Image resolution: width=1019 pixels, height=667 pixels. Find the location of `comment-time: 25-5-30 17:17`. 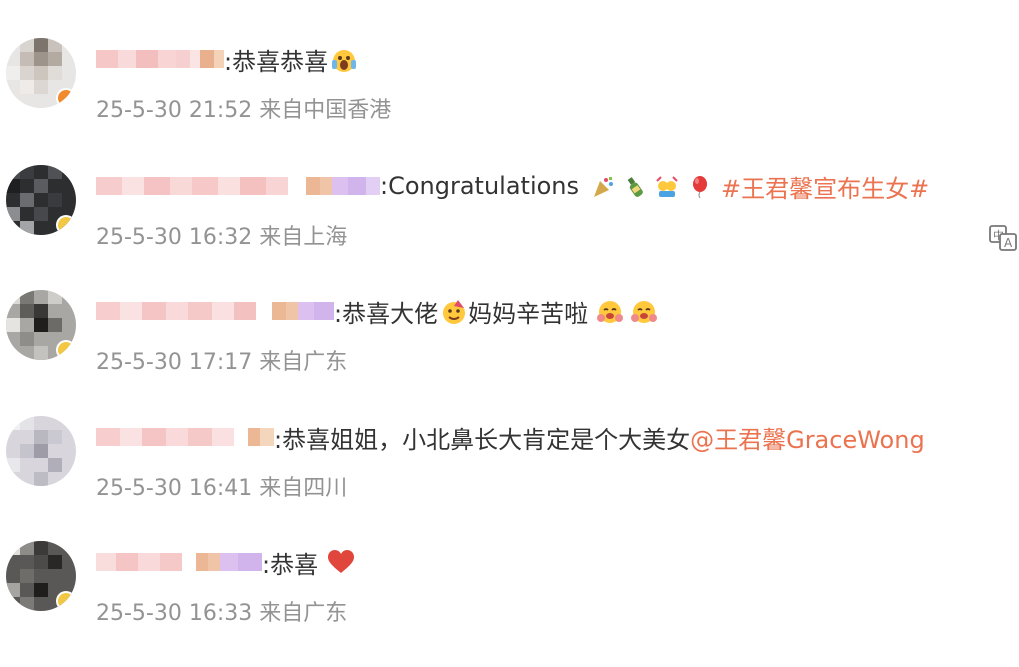

comment-time: 25-5-30 17:17 is located at coordinates (174, 362).